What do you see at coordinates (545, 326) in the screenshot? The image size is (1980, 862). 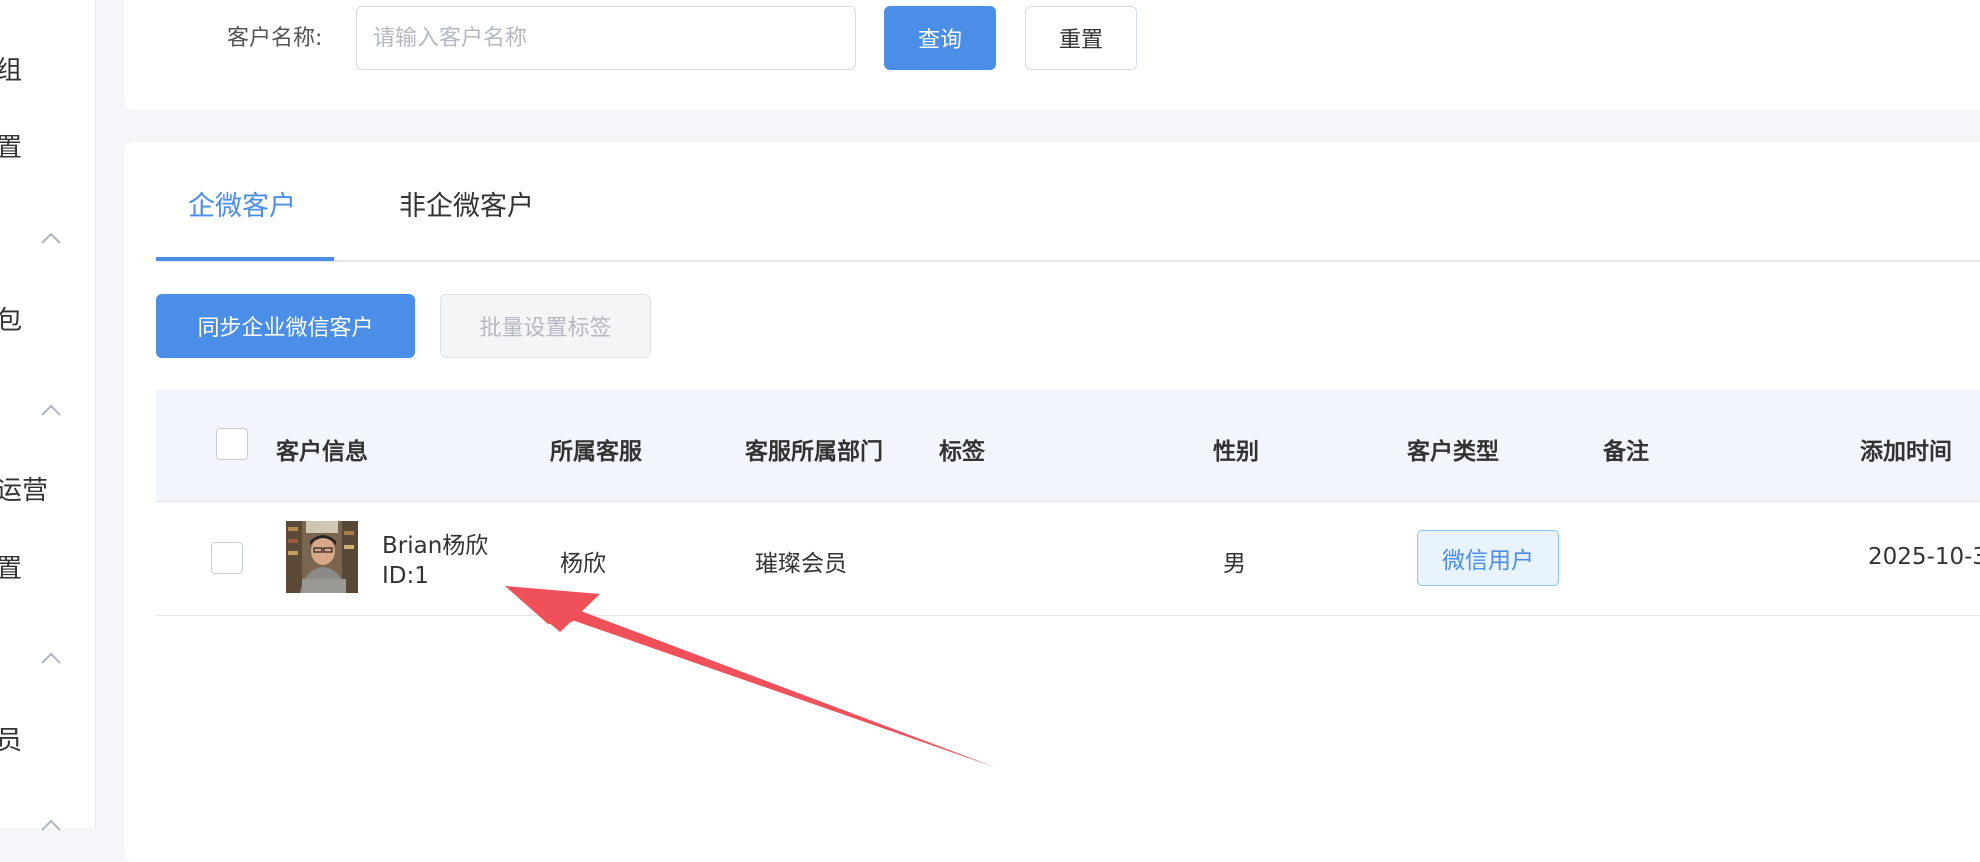 I see `batch-set-tags-button: 批量设置标签` at bounding box center [545, 326].